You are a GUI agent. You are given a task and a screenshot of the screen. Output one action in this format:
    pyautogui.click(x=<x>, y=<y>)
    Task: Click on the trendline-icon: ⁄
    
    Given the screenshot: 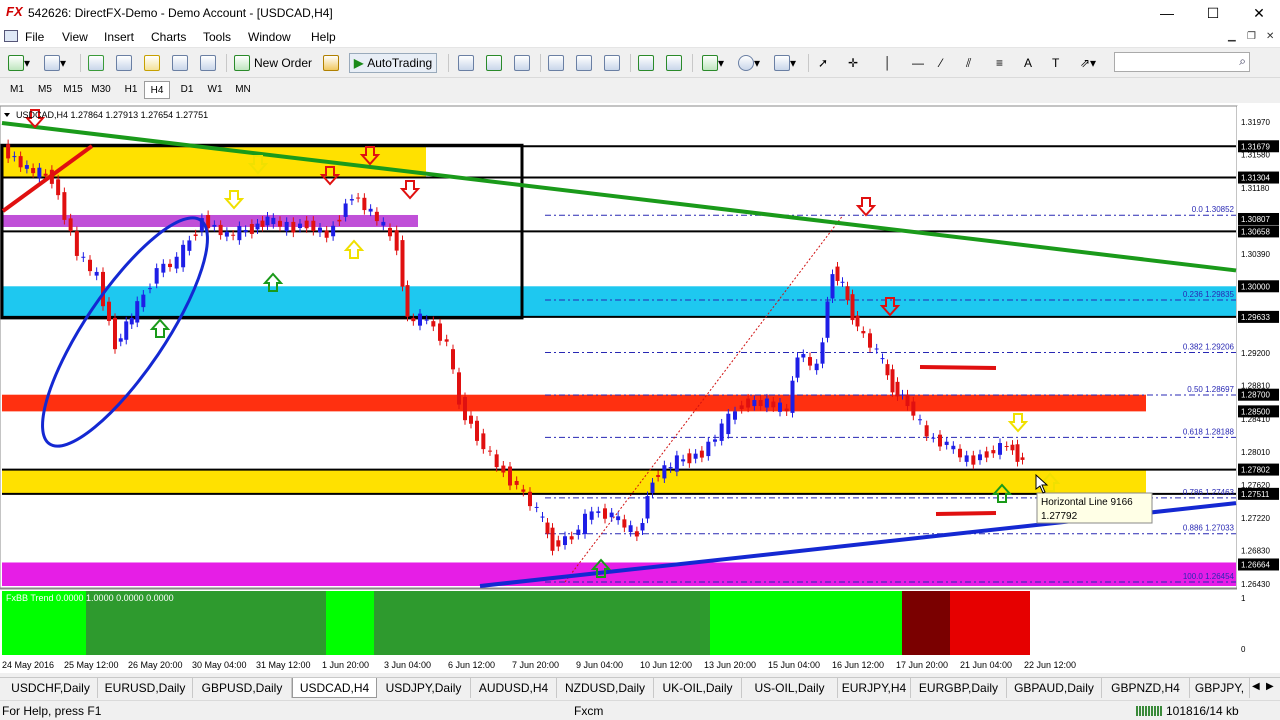 What is the action you would take?
    pyautogui.click(x=941, y=63)
    